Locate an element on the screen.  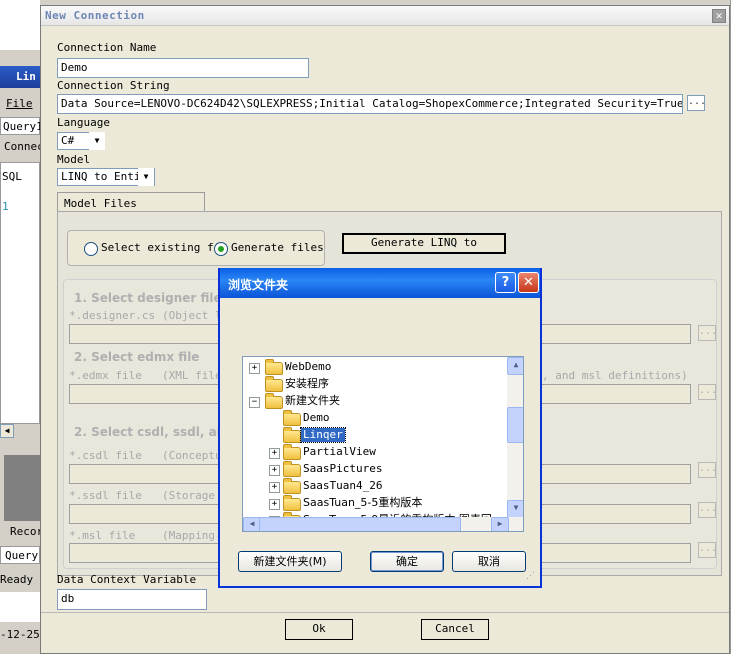
tree-item-label: WebDemo is located at coordinates (308, 366).